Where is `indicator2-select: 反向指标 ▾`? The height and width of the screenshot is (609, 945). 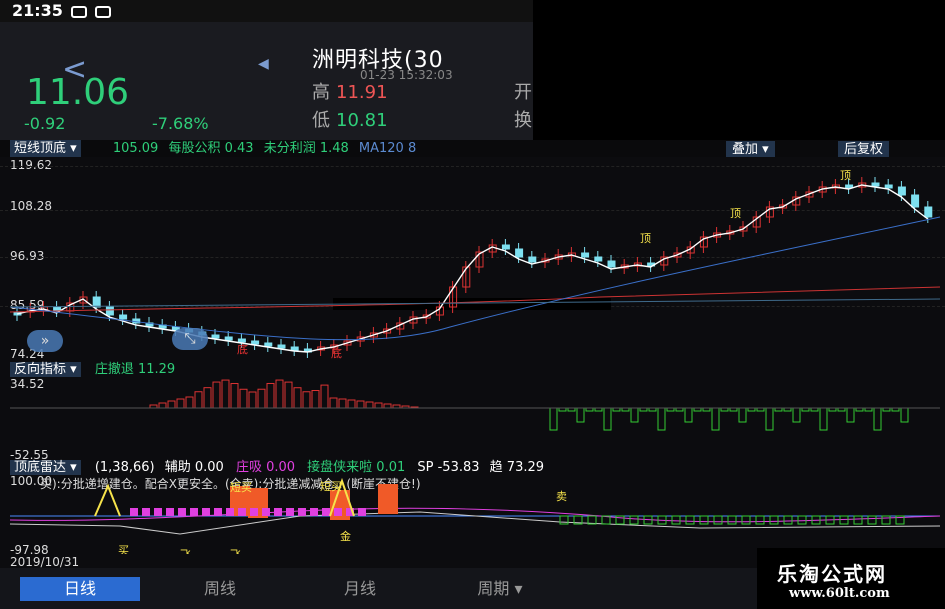
indicator2-select: 反向指标 ▾ is located at coordinates (45, 369).